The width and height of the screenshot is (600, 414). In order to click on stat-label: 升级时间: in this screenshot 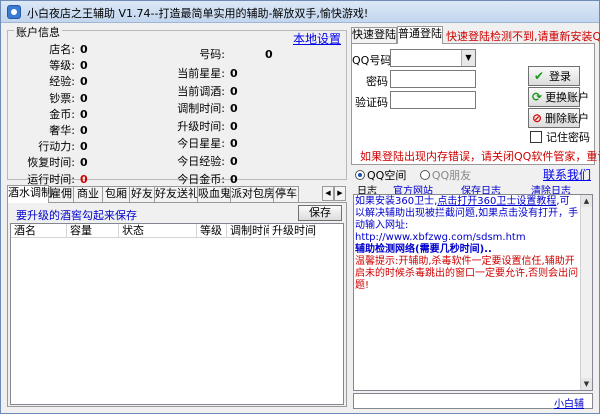, I will do `click(201, 126)`.